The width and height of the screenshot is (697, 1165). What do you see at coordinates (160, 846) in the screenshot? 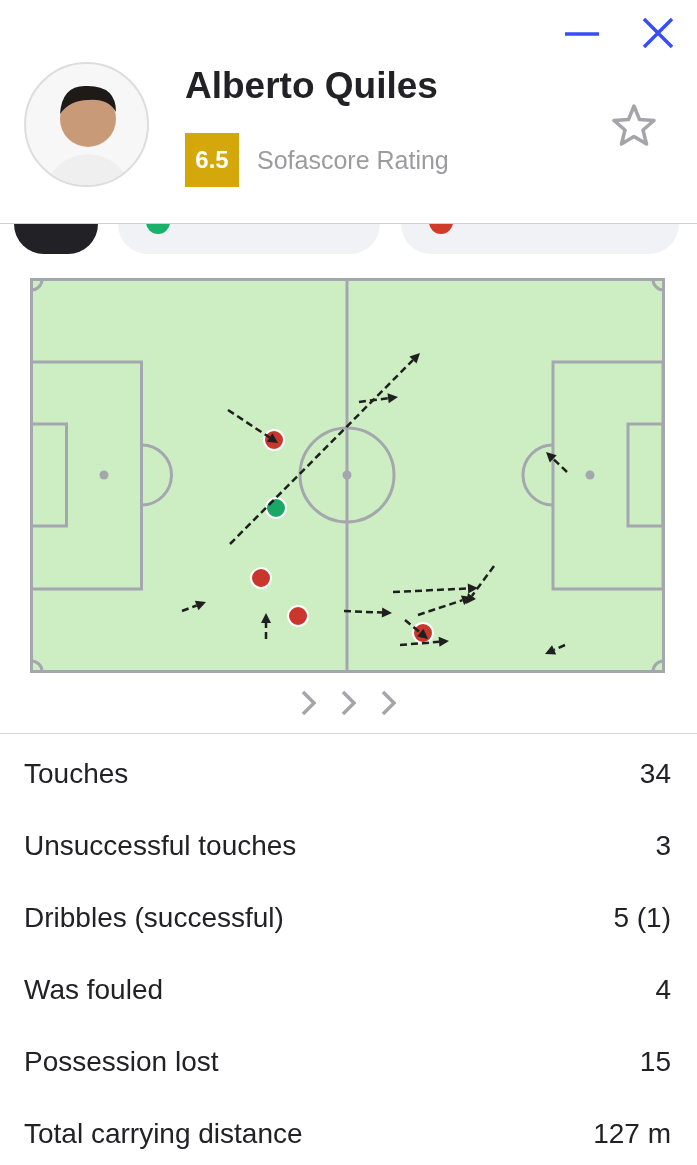
I see `stat-label: Unsuccessful touches` at bounding box center [160, 846].